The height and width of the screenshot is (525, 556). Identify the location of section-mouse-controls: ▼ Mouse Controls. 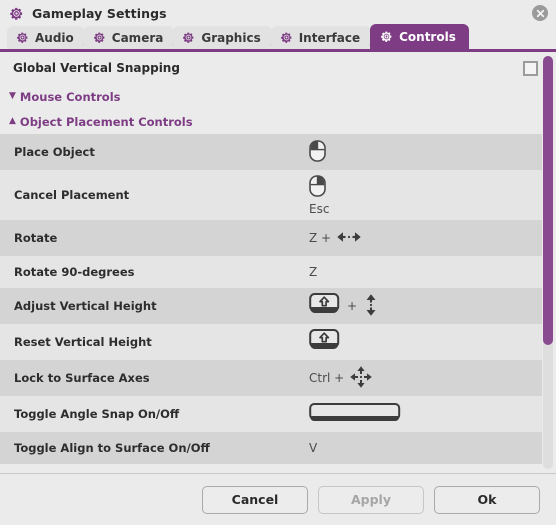
(271, 96).